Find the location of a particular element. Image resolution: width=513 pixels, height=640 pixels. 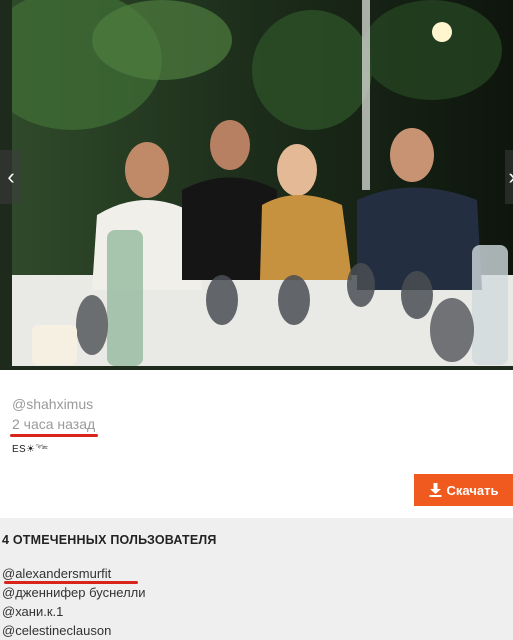

post-caption: ES☀︎𓆝 is located at coordinates (30, 449).